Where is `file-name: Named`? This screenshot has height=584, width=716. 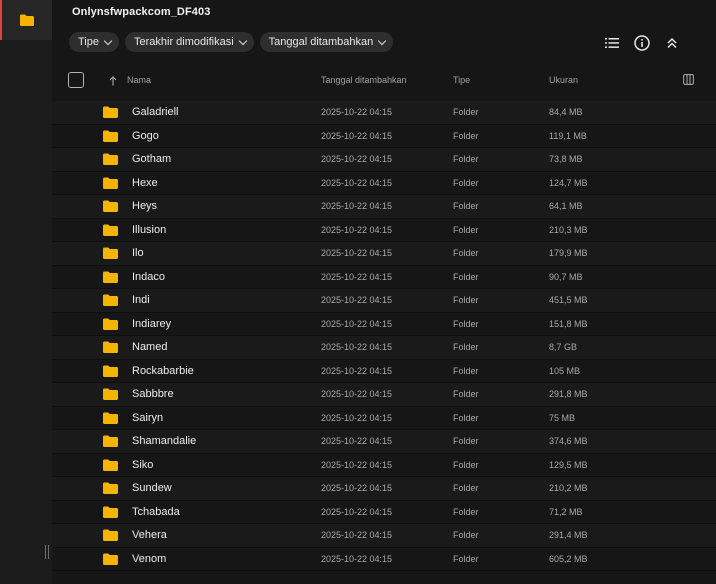
file-name: Named is located at coordinates (150, 347).